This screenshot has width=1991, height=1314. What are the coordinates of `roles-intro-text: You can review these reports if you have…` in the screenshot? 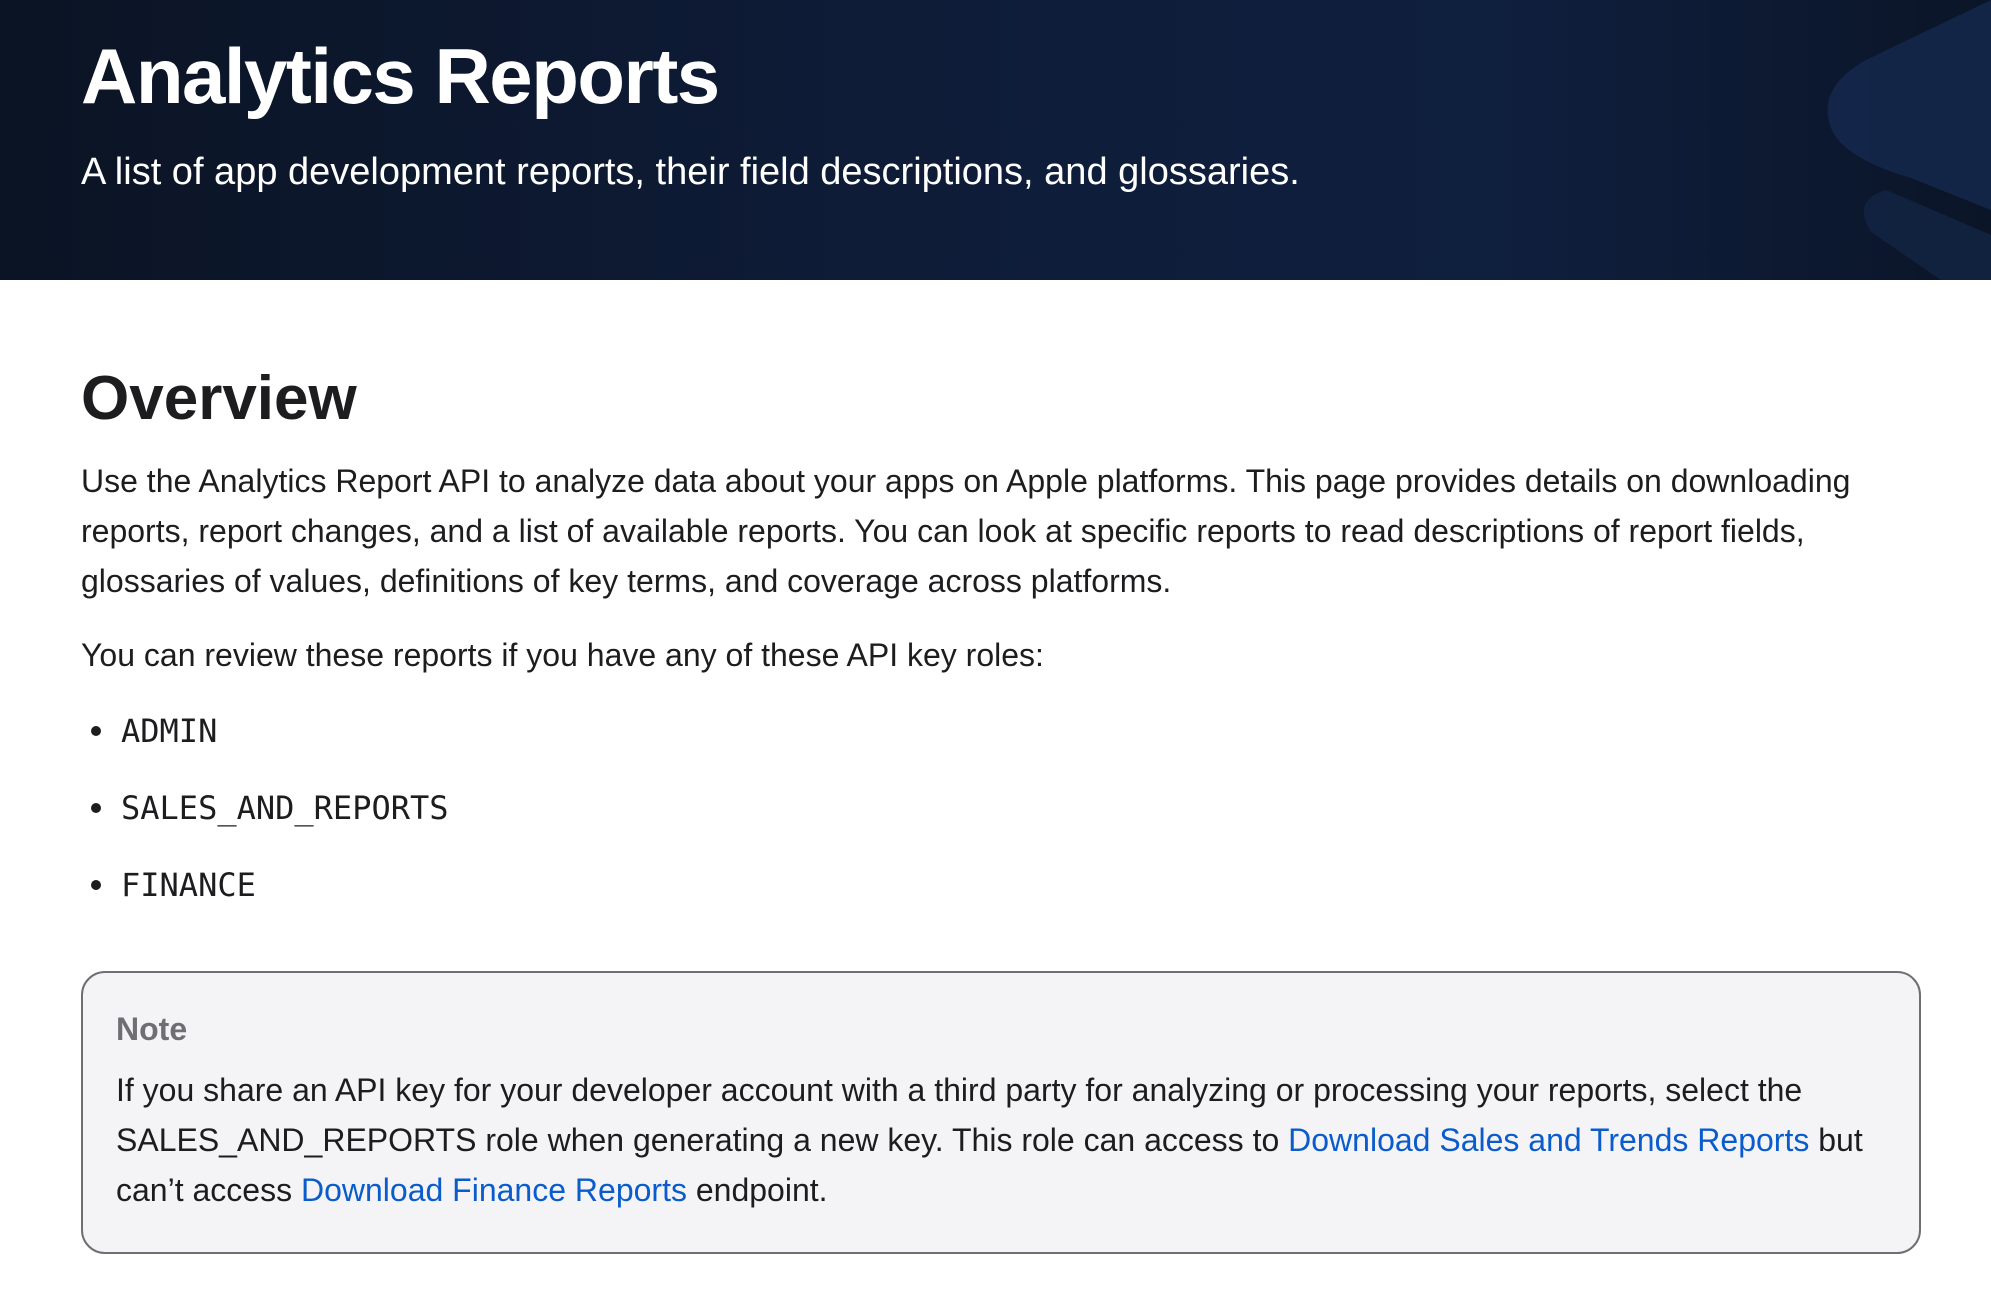 It's located at (562, 655).